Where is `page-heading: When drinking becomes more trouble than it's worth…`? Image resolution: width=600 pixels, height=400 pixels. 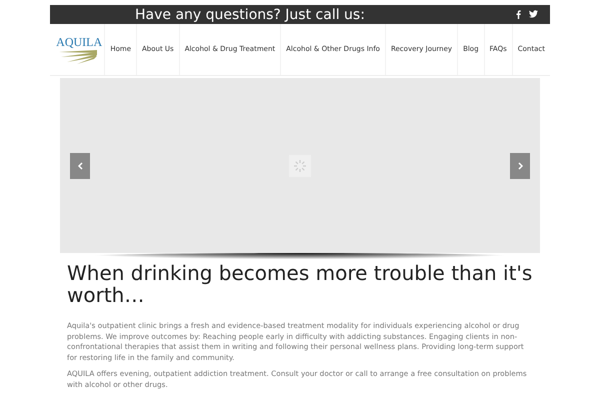 page-heading: When drinking becomes more trouble than it's worth… is located at coordinates (300, 284).